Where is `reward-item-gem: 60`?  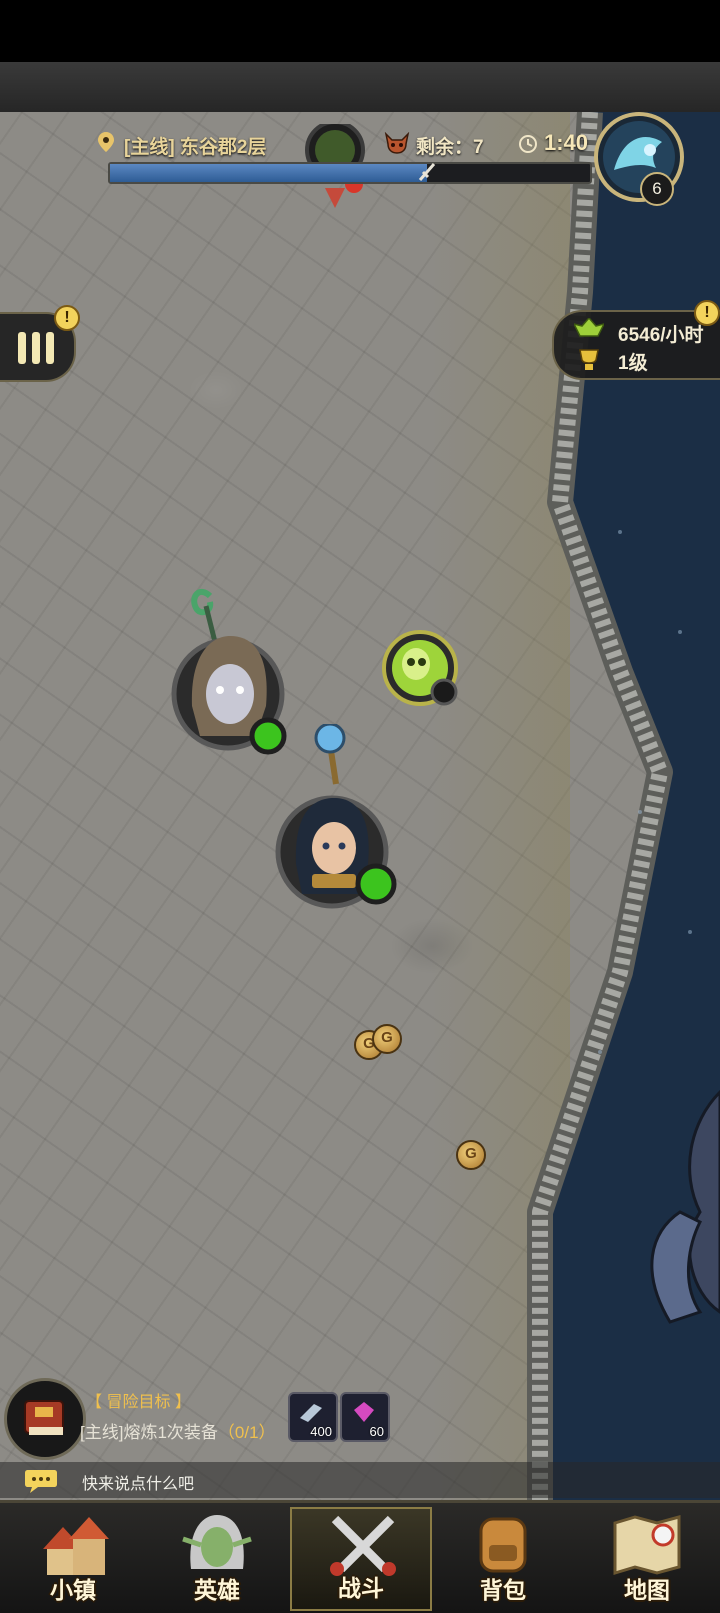
reward-item-gem: 60 is located at coordinates (365, 1417).